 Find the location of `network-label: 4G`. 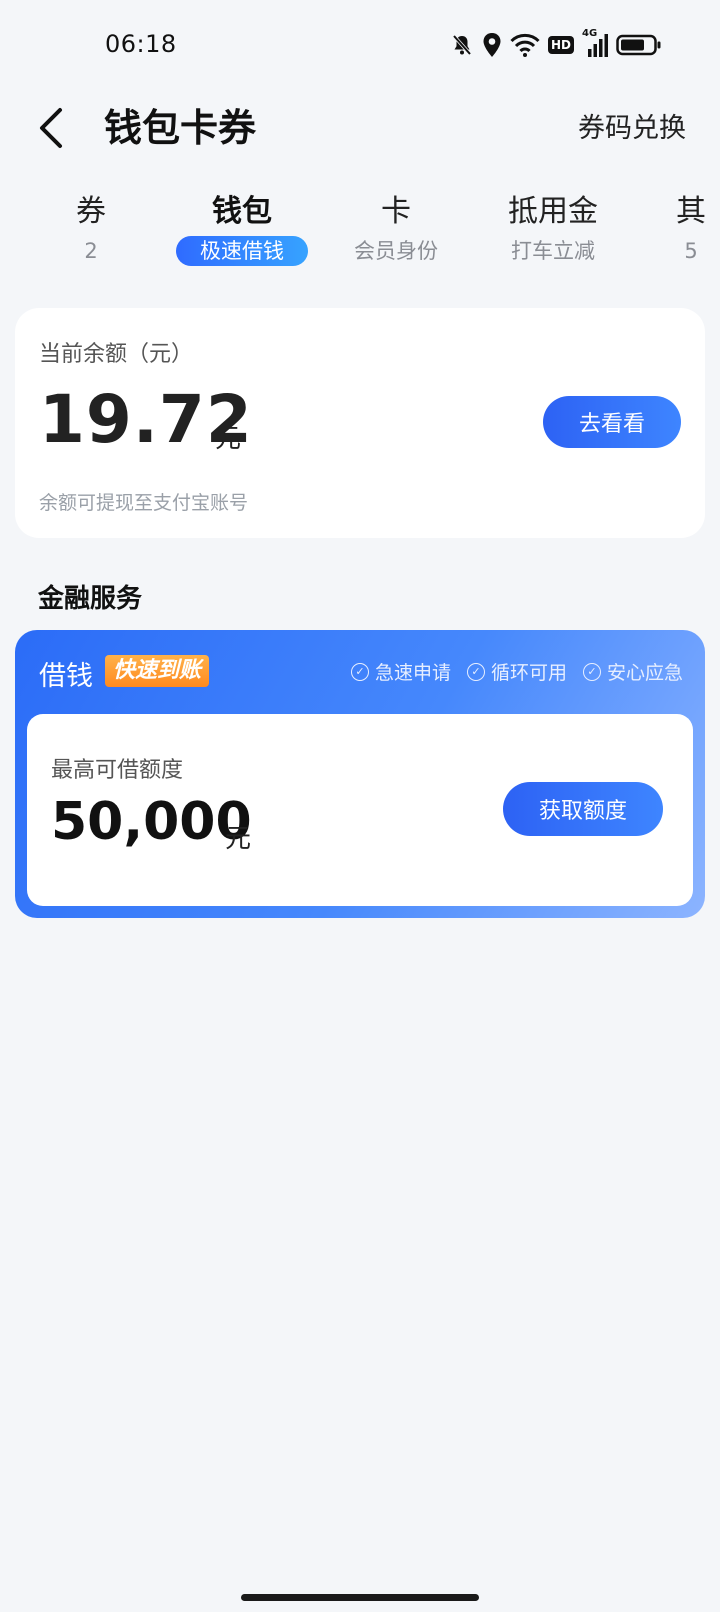

network-label: 4G is located at coordinates (590, 33).